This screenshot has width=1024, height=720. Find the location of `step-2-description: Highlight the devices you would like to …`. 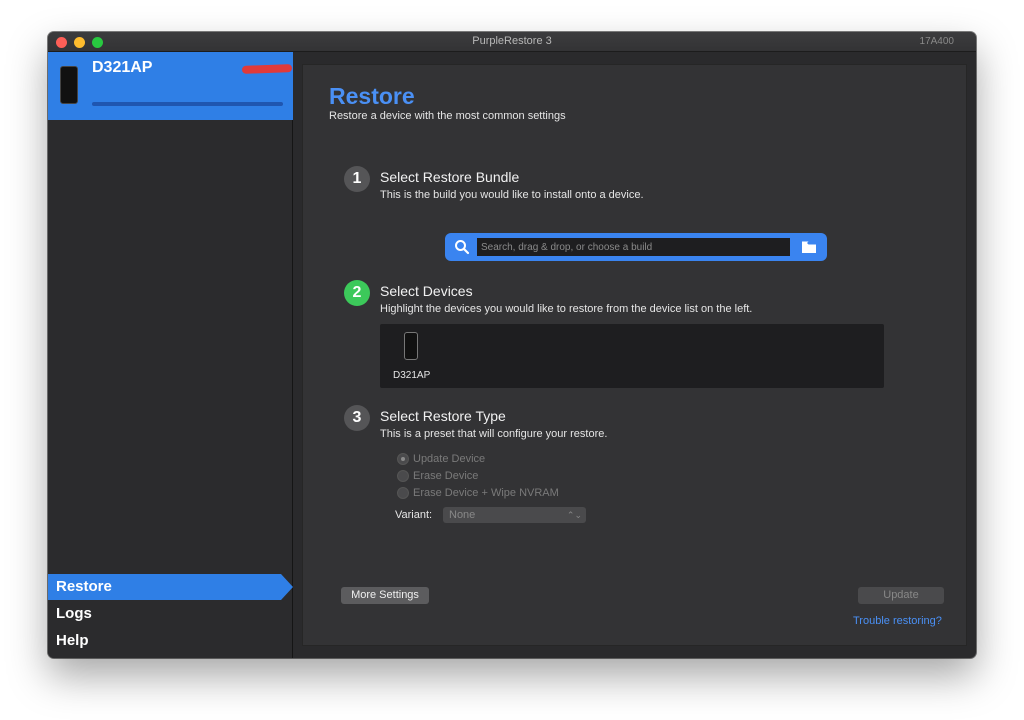

step-2-description: Highlight the devices you would like to … is located at coordinates (566, 309).